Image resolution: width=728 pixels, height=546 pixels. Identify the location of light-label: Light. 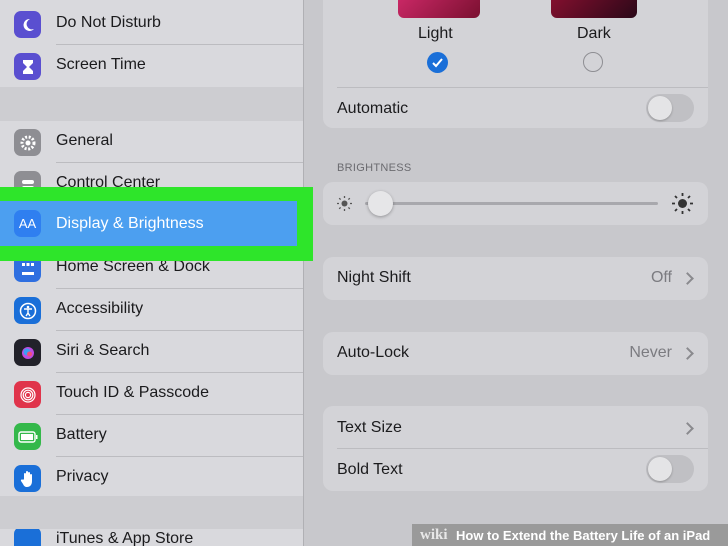
(435, 33).